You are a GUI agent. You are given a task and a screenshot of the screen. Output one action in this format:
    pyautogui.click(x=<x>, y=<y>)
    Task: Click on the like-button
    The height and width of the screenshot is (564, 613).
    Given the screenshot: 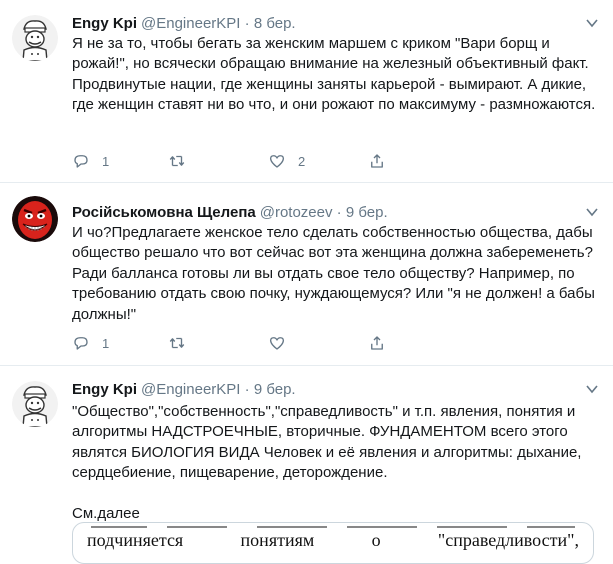 What is the action you would take?
    pyautogui.click(x=277, y=343)
    